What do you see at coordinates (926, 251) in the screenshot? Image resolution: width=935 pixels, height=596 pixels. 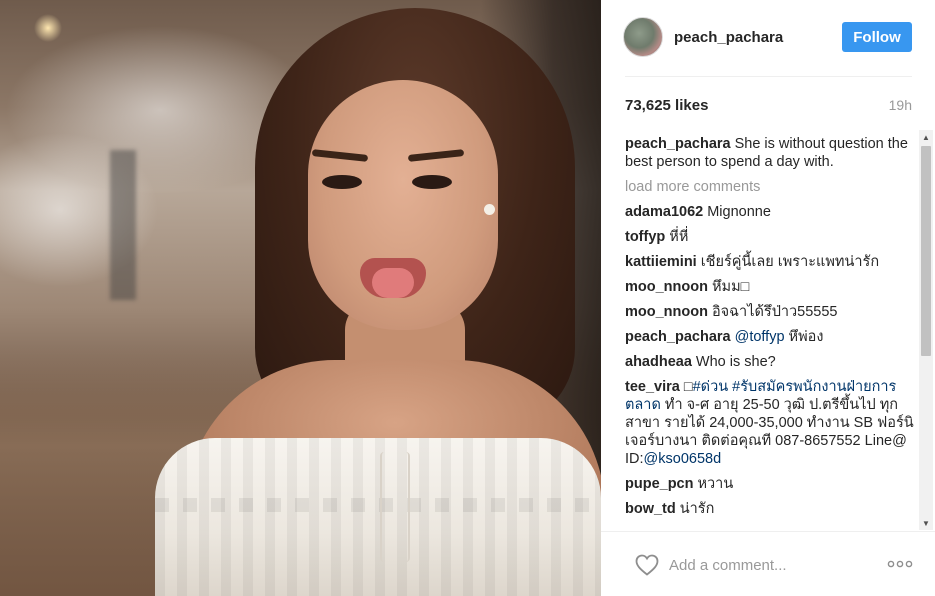 I see `scroll-thumb` at bounding box center [926, 251].